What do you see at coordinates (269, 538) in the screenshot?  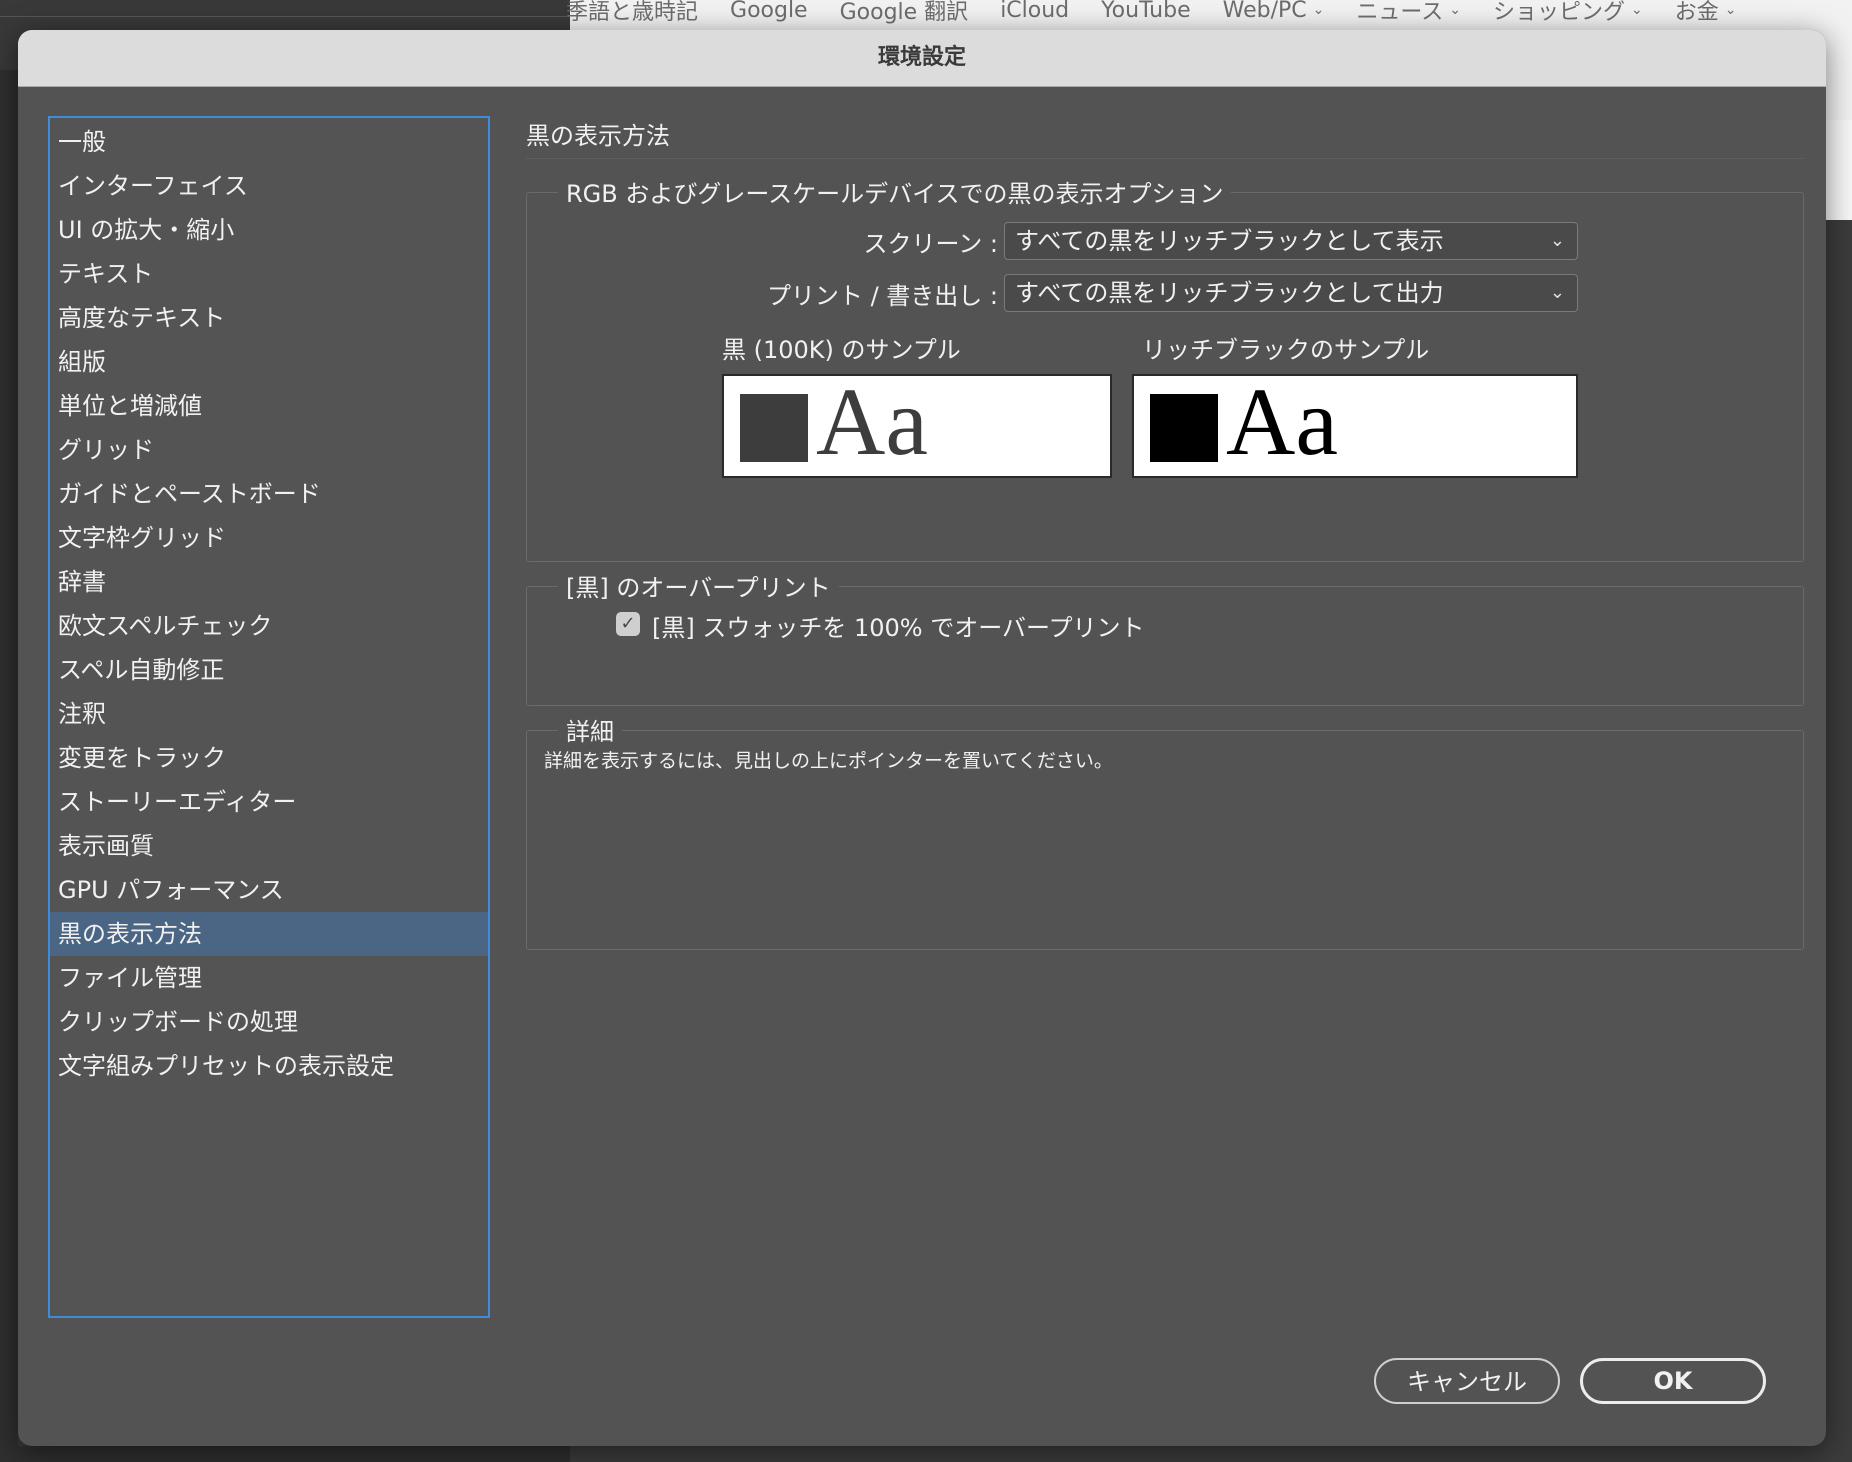 I see `category-item: 文字枠グリッド` at bounding box center [269, 538].